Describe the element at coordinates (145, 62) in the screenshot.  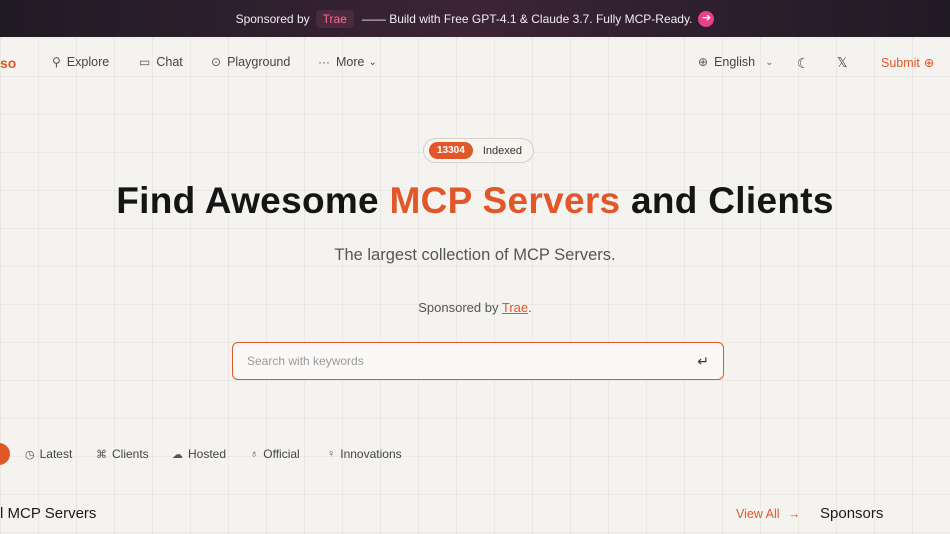
I see `chat-icon: ▭` at that location.